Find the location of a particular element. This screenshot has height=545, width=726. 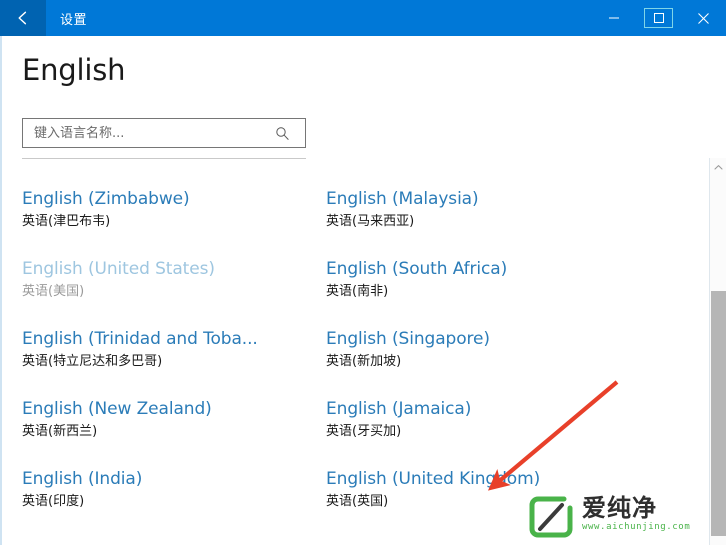

minimize-icon is located at coordinates (614, 18).